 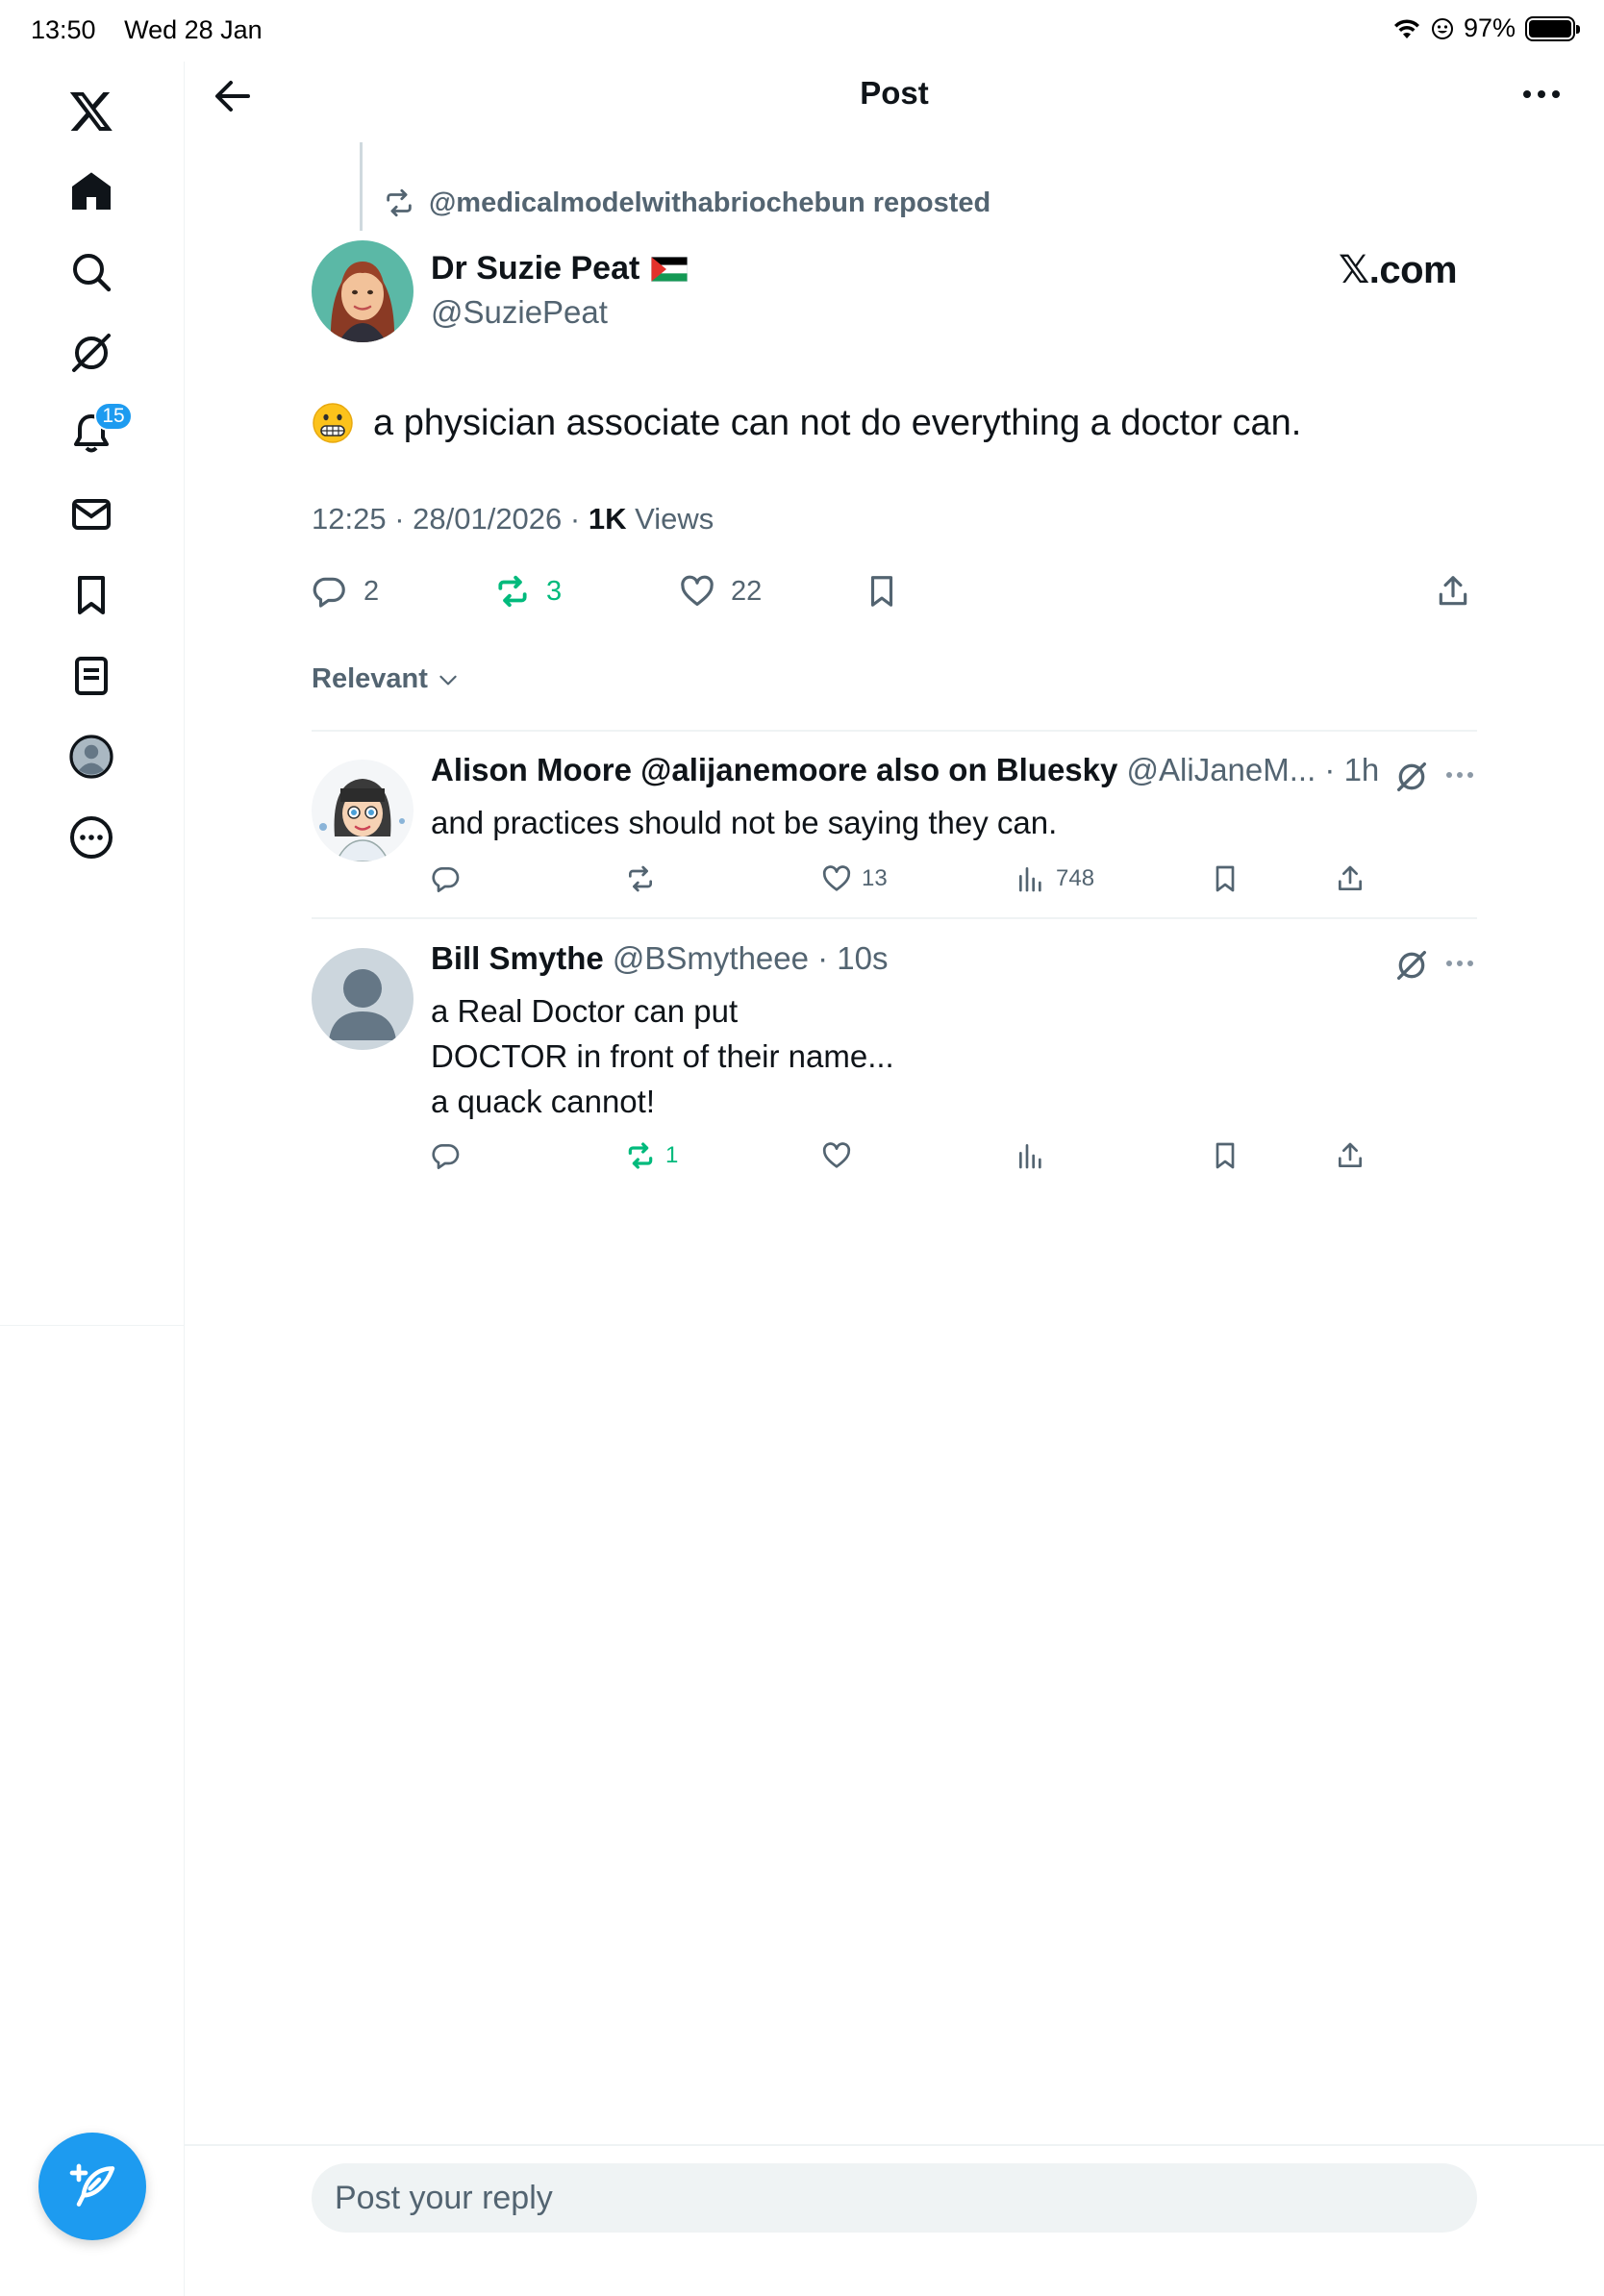 I want to click on palestine-flag-icon, so click(x=670, y=269).